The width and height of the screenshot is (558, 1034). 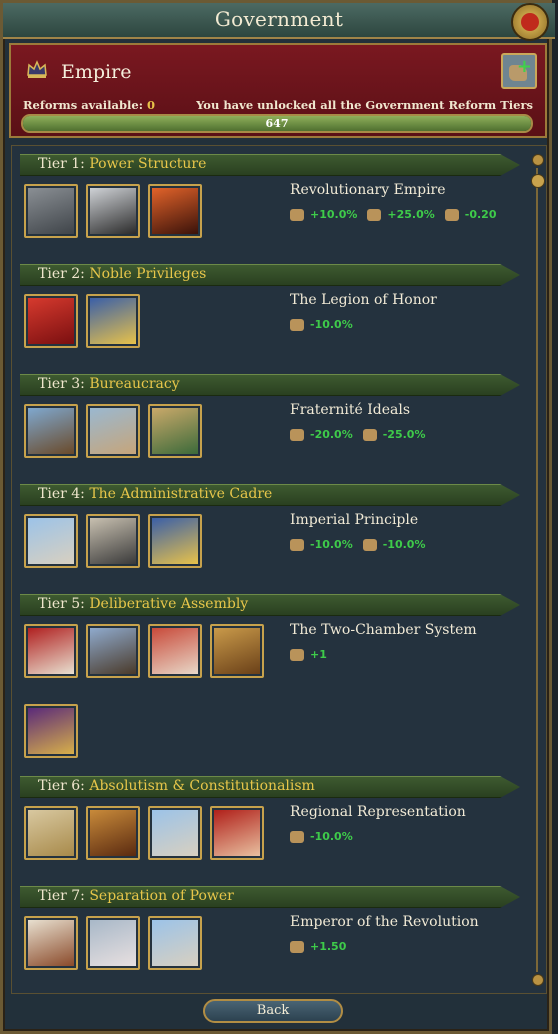 What do you see at coordinates (181, 494) in the screenshot?
I see `tier-name: The Administrative Cadre` at bounding box center [181, 494].